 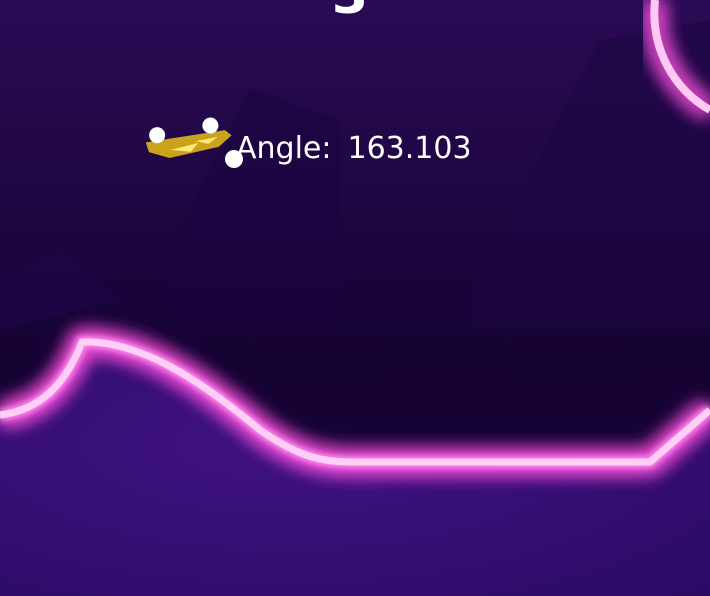 What do you see at coordinates (284, 148) in the screenshot?
I see `angle-label: Angle:` at bounding box center [284, 148].